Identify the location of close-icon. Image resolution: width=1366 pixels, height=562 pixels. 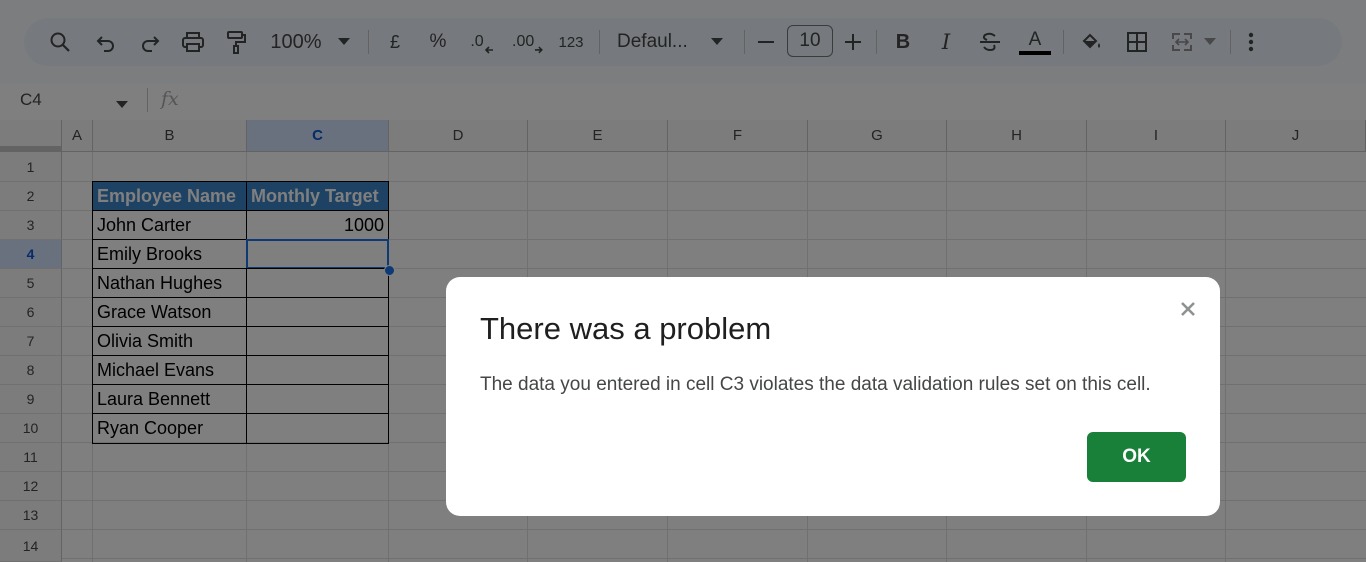
(1188, 309).